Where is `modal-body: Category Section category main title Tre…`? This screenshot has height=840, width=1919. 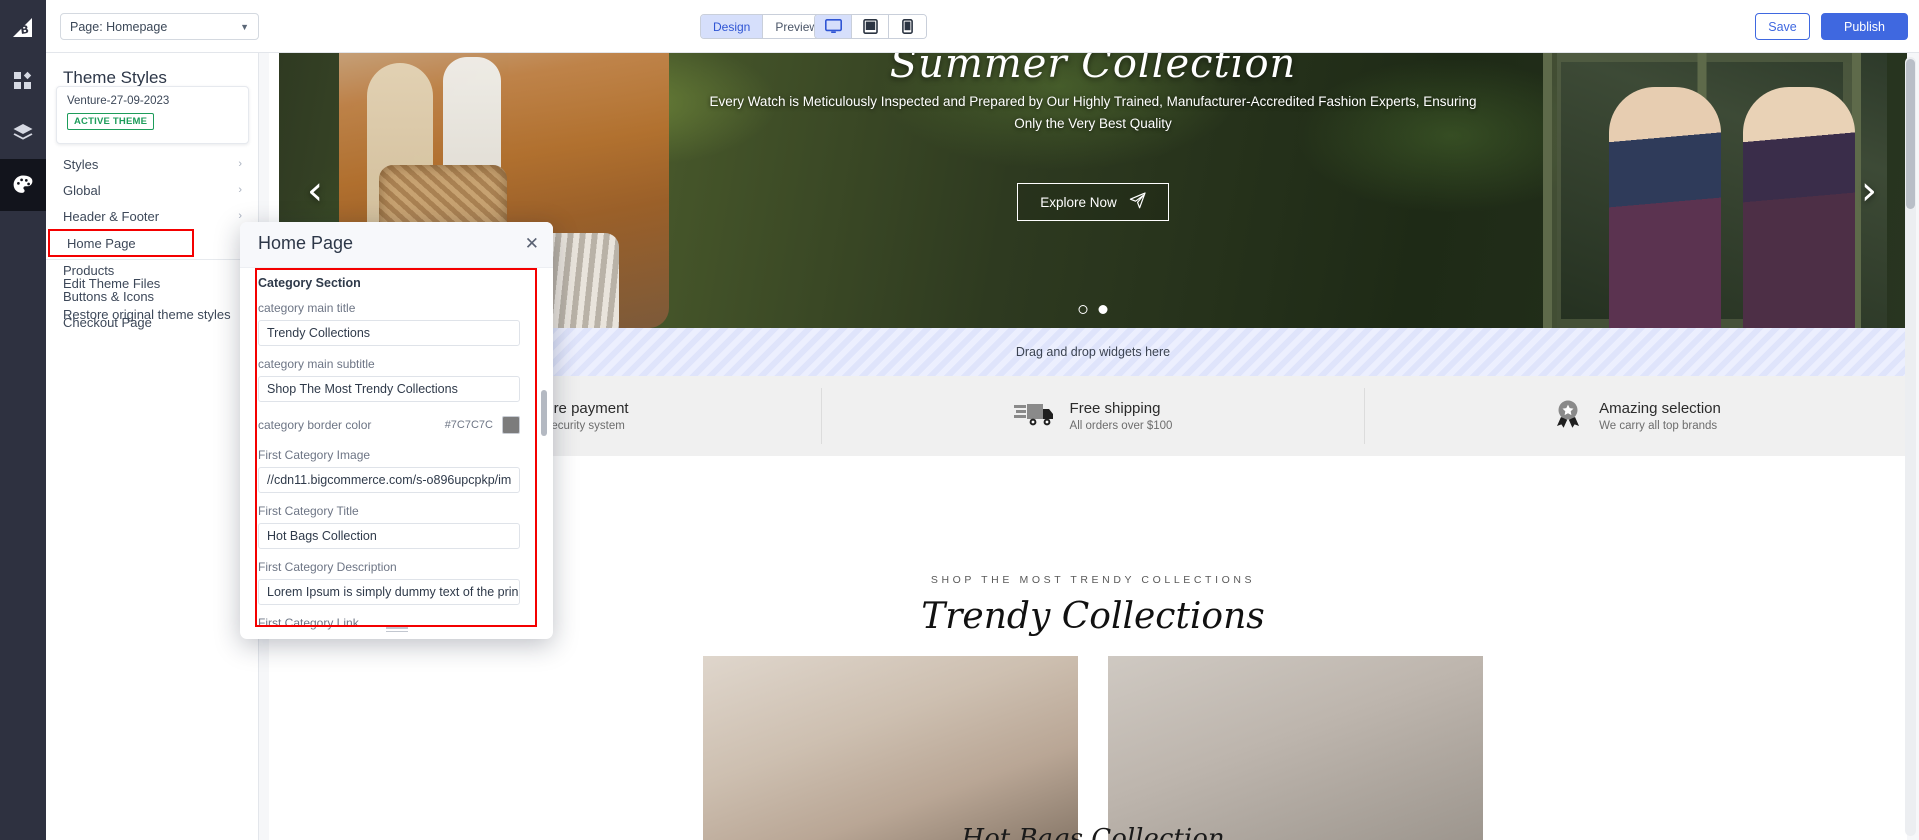 modal-body: Category Section category main title Tre… is located at coordinates (396, 453).